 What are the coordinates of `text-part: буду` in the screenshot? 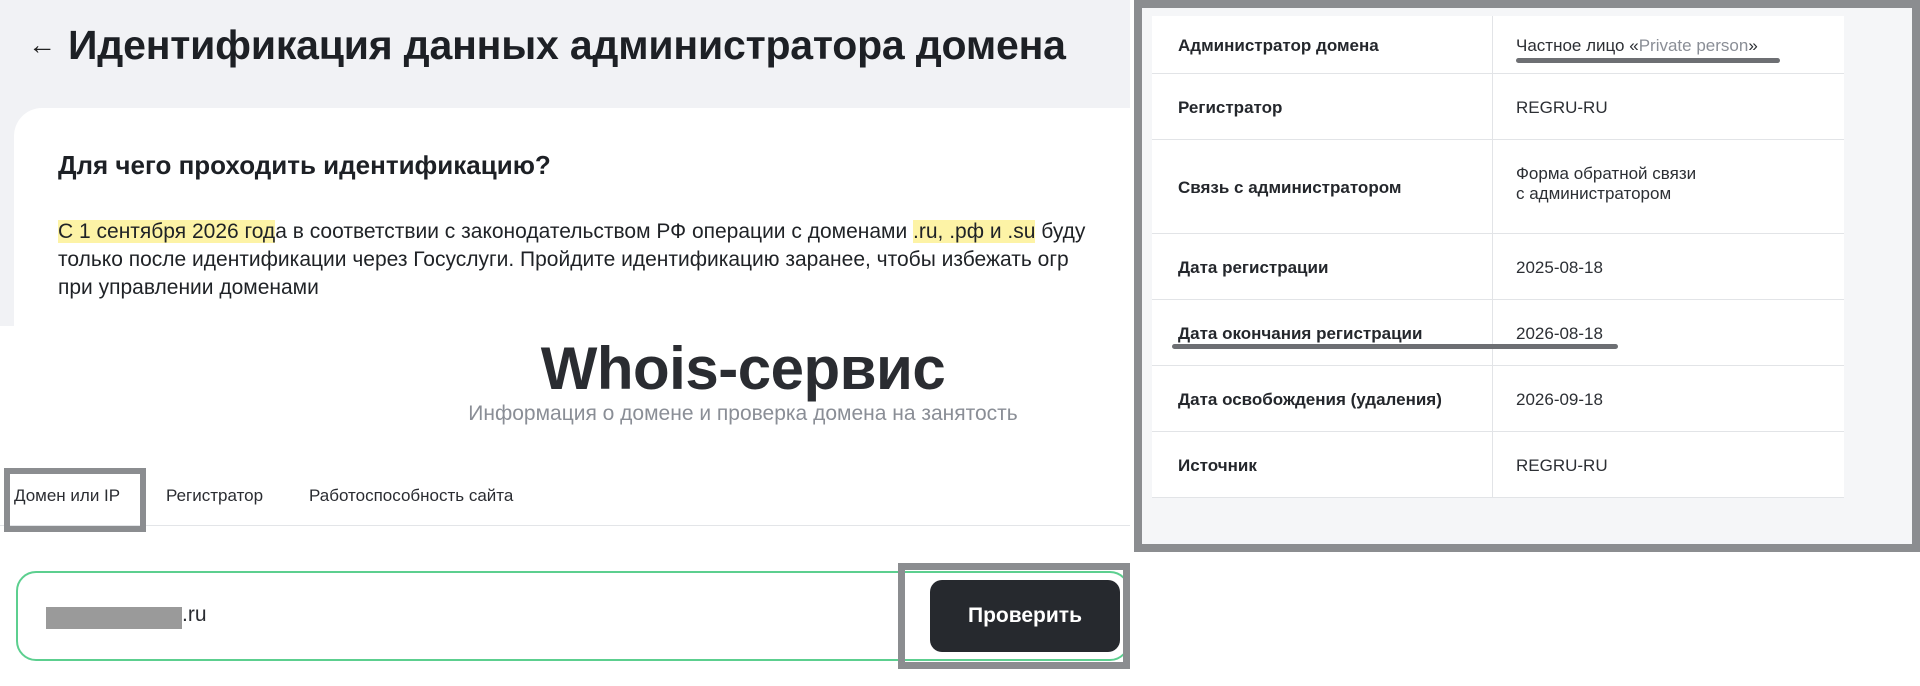 It's located at (1060, 231).